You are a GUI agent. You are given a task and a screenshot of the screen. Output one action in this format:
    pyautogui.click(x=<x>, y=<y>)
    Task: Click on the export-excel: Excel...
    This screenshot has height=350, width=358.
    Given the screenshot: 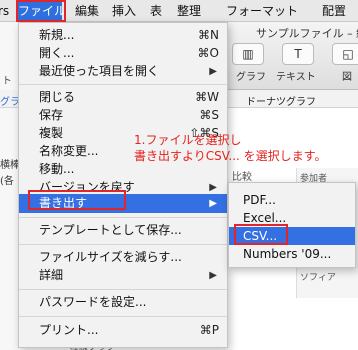 What is the action you would take?
    pyautogui.click(x=292, y=218)
    